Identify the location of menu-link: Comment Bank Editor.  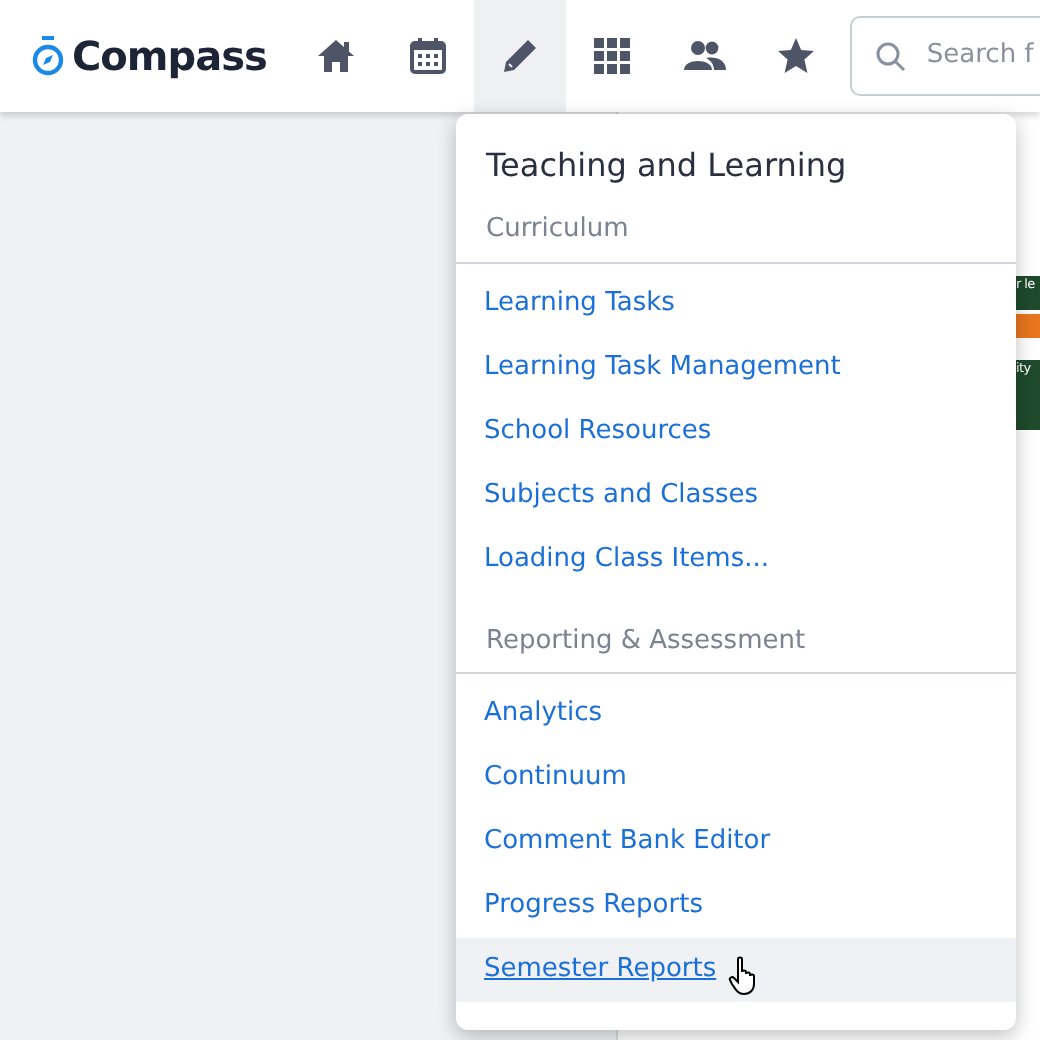
(736, 842).